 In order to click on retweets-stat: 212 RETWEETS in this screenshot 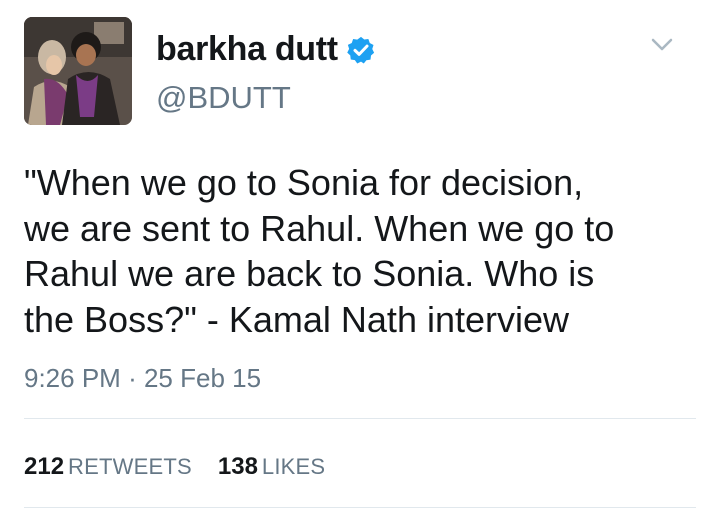, I will do `click(108, 467)`.